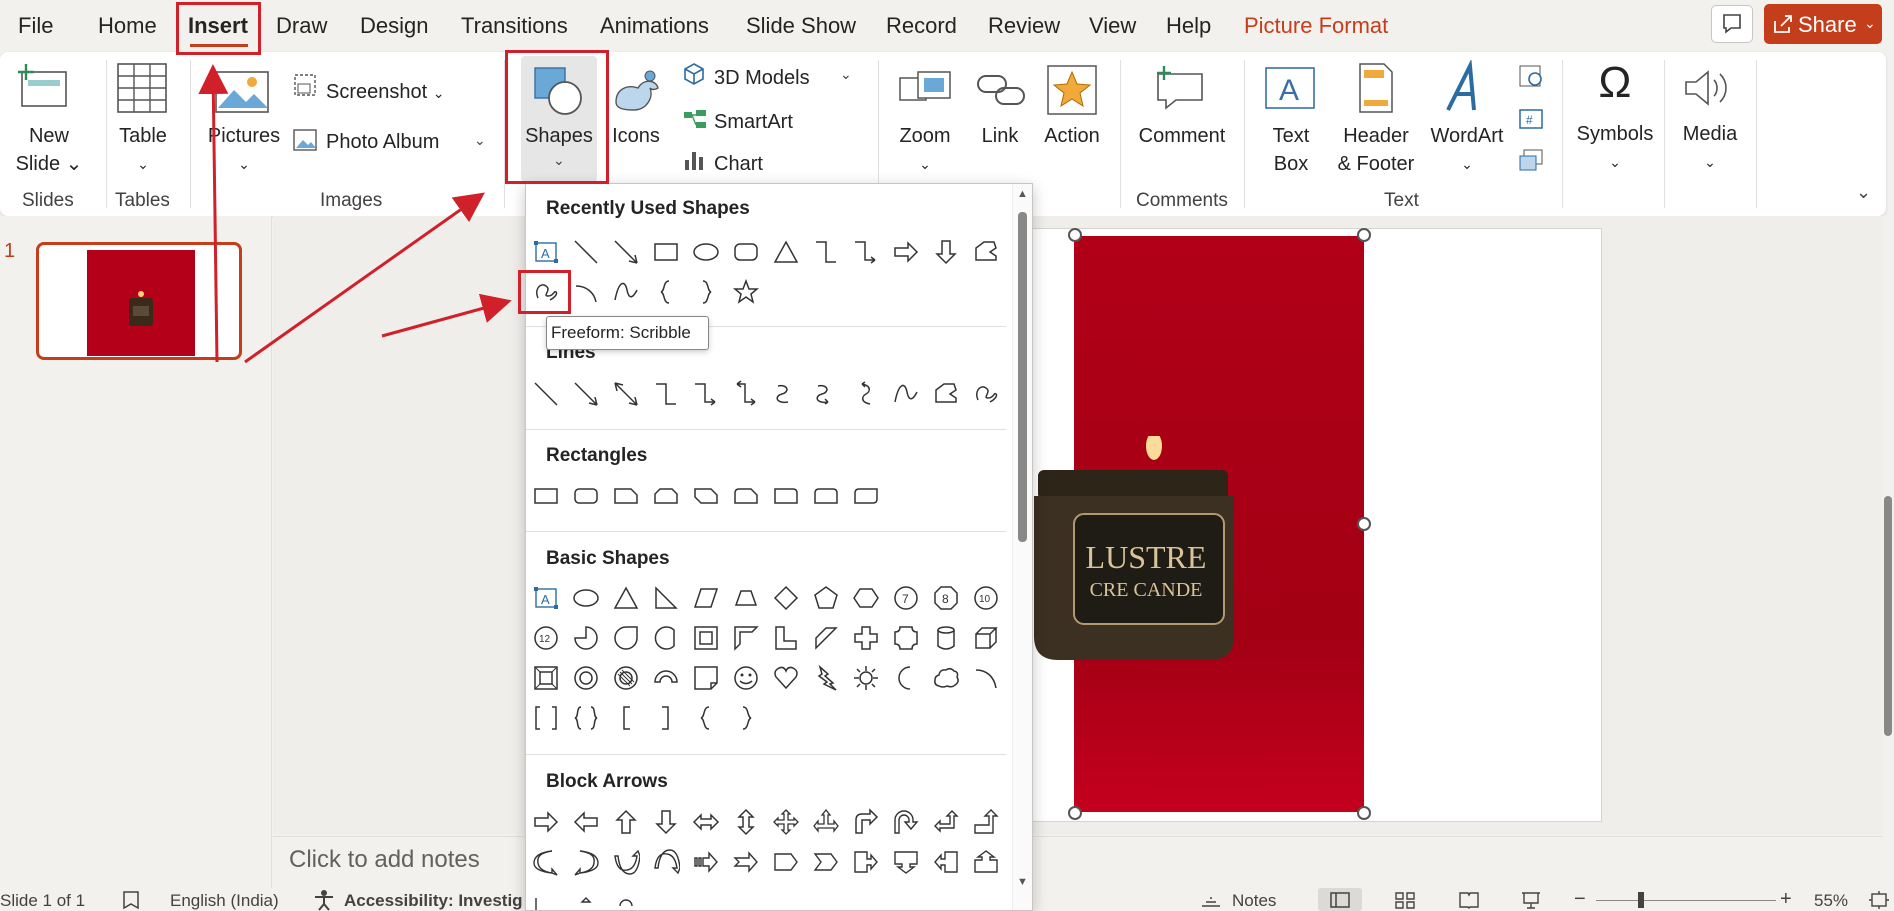 This screenshot has width=1894, height=911. I want to click on notes-pane, so click(1078, 861).